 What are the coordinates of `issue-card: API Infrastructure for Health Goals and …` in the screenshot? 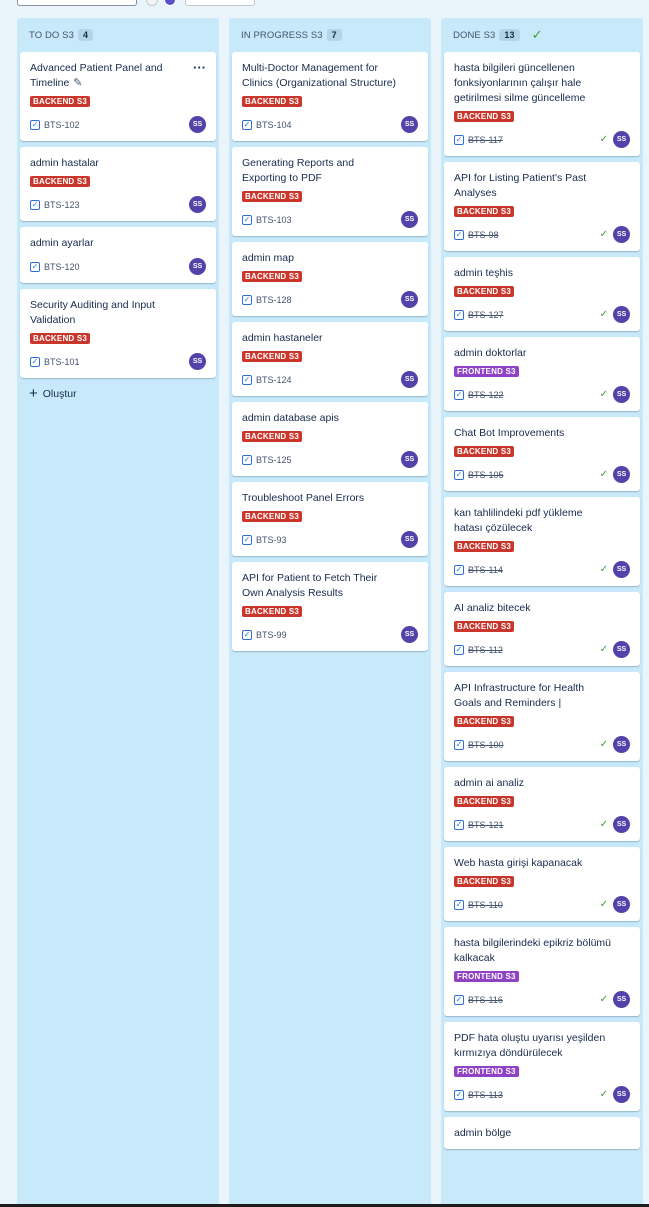 It's located at (542, 716).